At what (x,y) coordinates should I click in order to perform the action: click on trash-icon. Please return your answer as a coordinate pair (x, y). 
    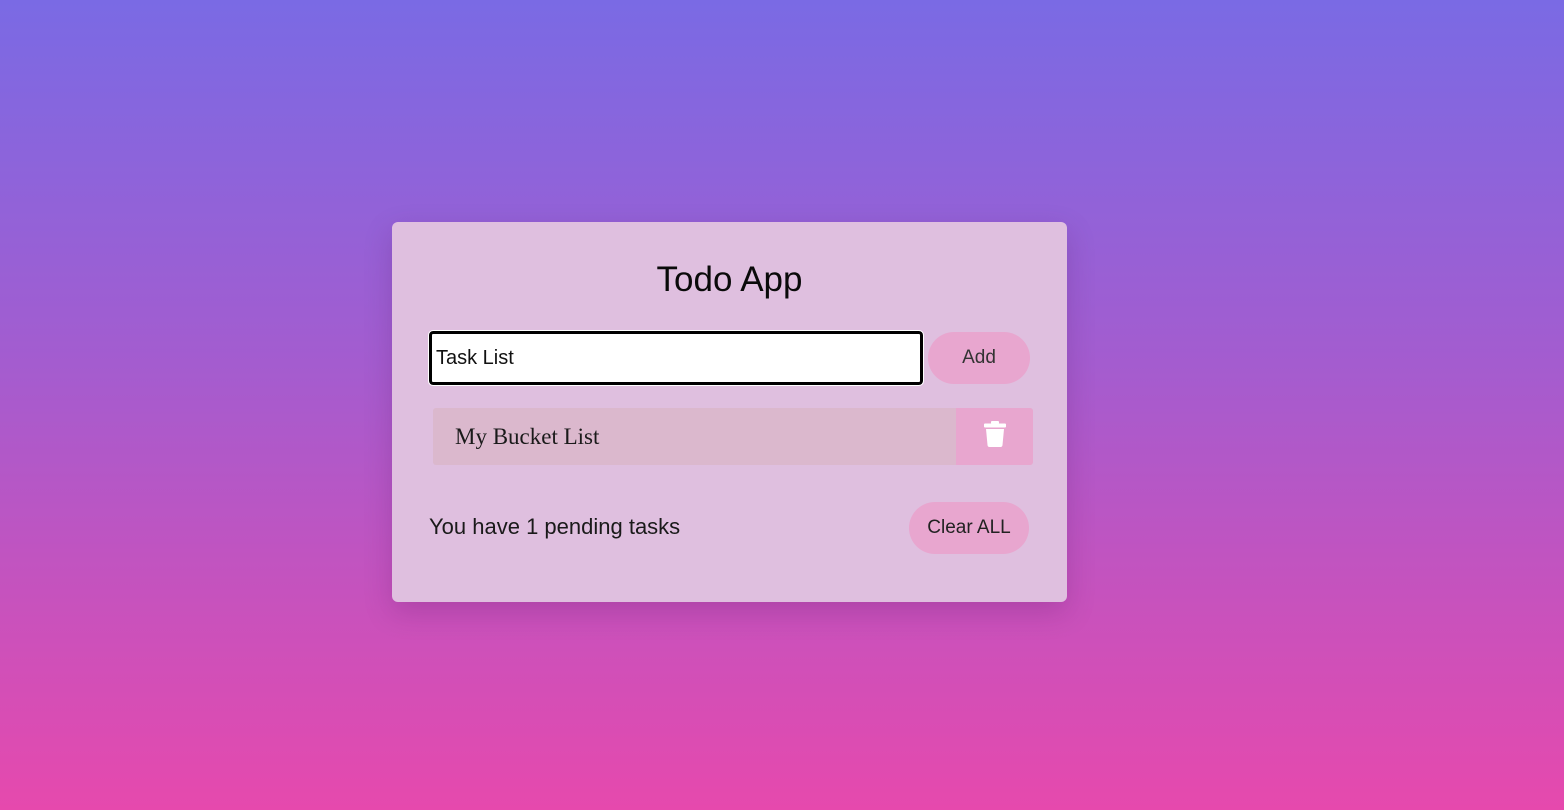
    Looking at the image, I should click on (994, 436).